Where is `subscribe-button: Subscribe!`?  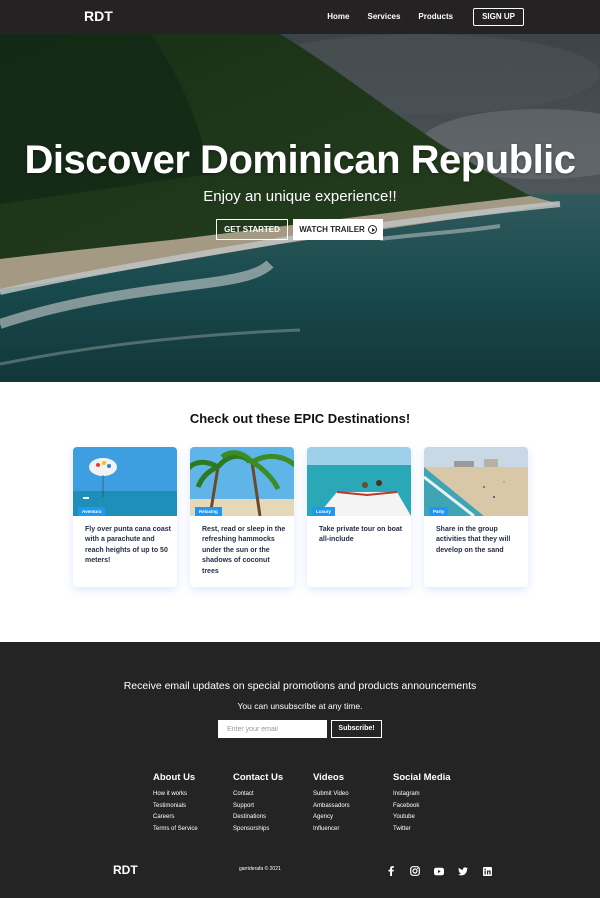
subscribe-button: Subscribe! is located at coordinates (356, 729).